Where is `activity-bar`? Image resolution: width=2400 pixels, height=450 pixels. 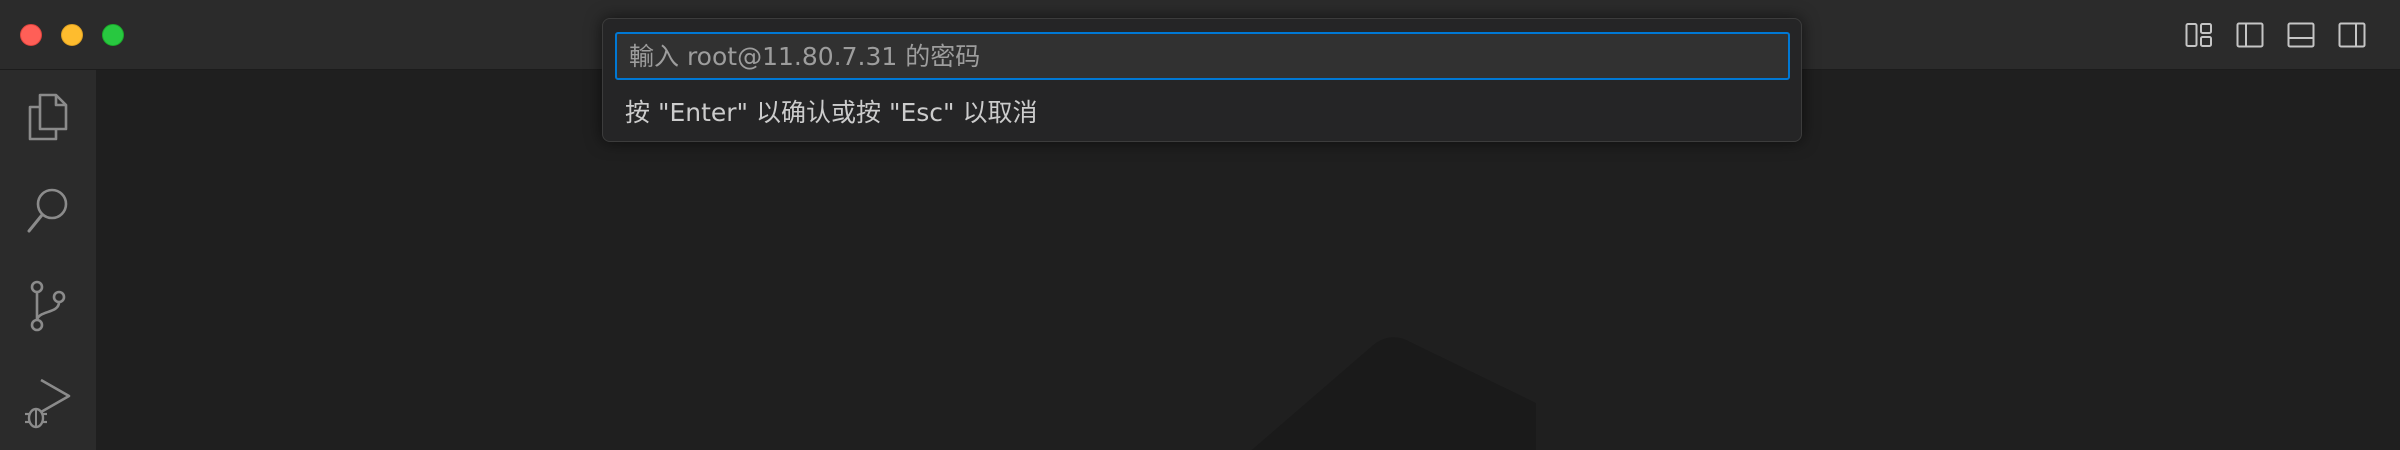
activity-bar is located at coordinates (48, 260).